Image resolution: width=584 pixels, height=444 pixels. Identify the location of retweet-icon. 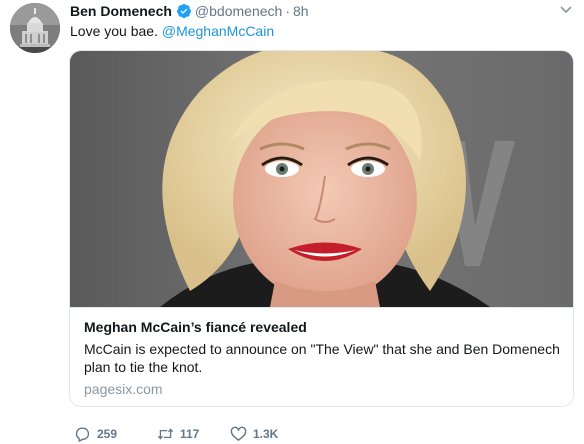
(165, 434).